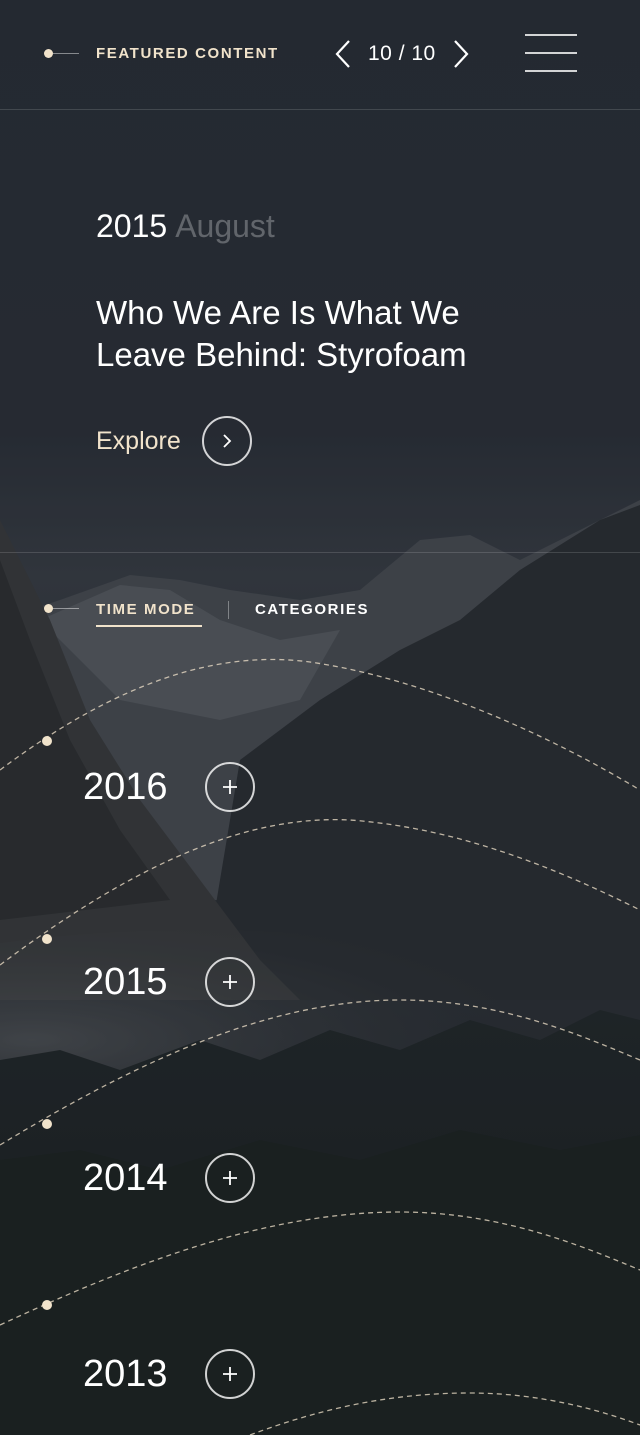 The width and height of the screenshot is (640, 1435). What do you see at coordinates (320, 552) in the screenshot?
I see `section-divider` at bounding box center [320, 552].